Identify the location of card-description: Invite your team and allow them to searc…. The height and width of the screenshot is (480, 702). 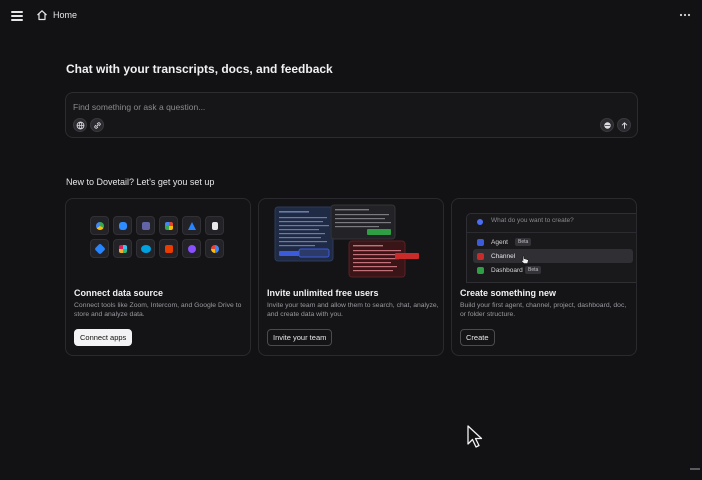
(353, 310).